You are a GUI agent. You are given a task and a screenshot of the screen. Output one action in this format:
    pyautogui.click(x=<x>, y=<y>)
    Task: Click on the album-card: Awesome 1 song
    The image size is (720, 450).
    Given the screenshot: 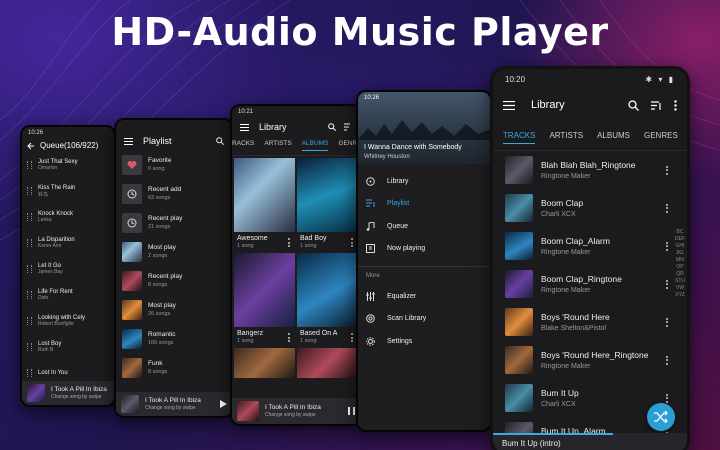 What is the action you would take?
    pyautogui.click(x=264, y=205)
    